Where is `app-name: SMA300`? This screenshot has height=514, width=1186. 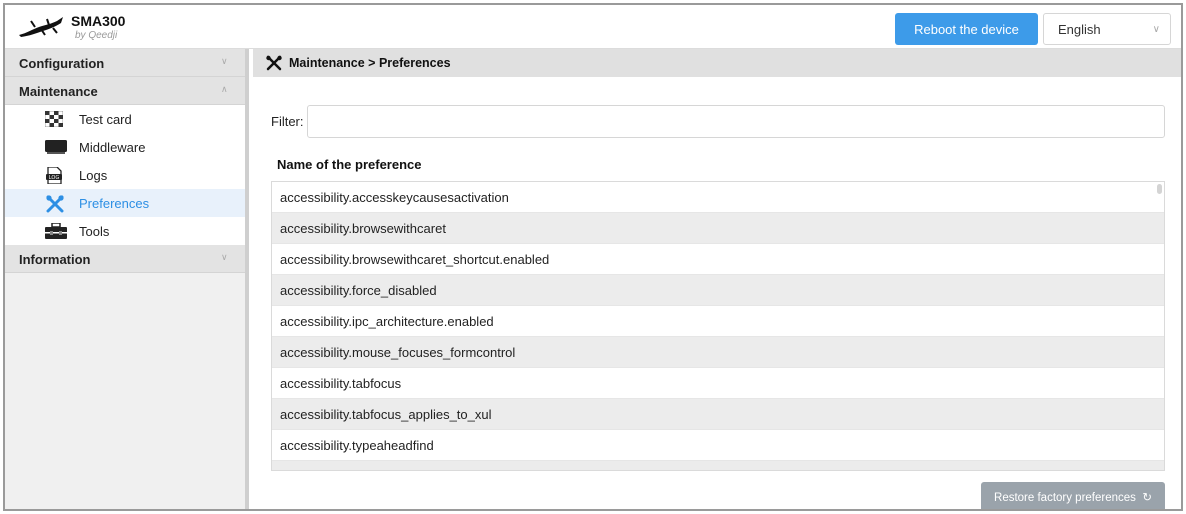 app-name: SMA300 is located at coordinates (98, 21).